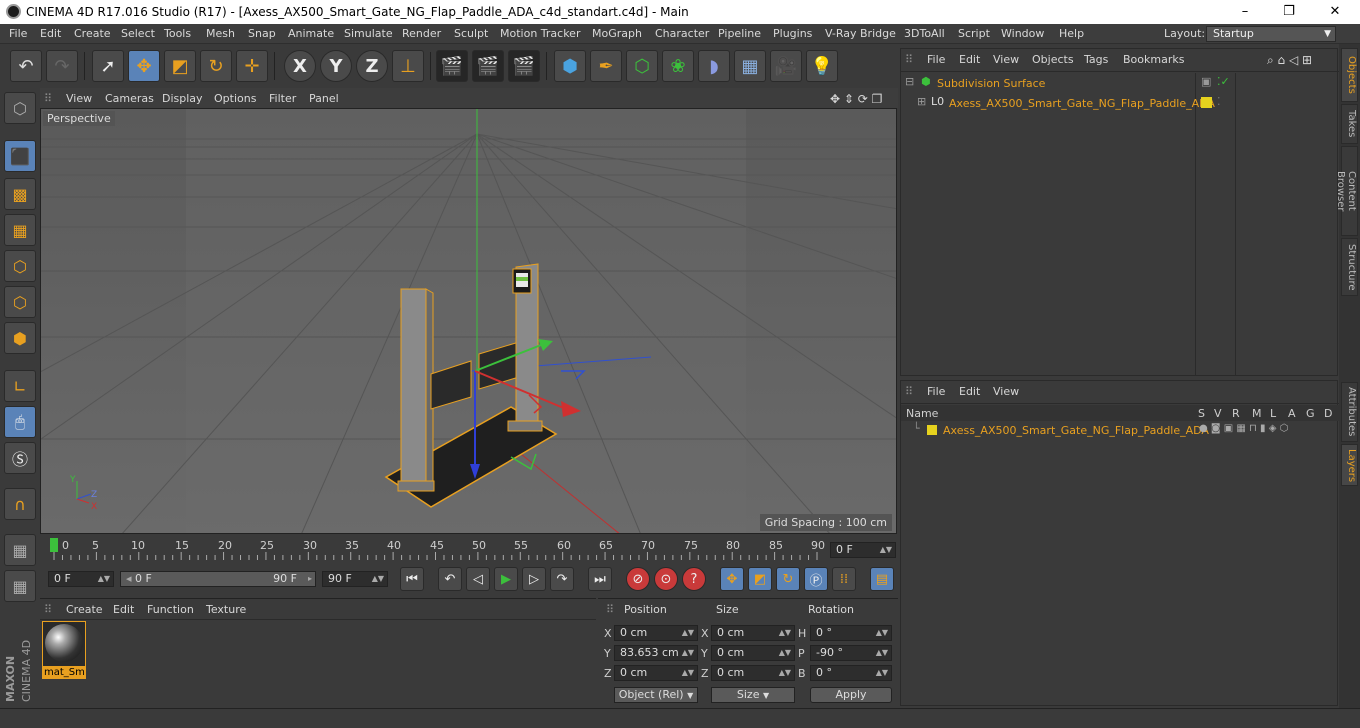 The image size is (1360, 728). I want to click on go-to-start-button: ⏮, so click(412, 579).